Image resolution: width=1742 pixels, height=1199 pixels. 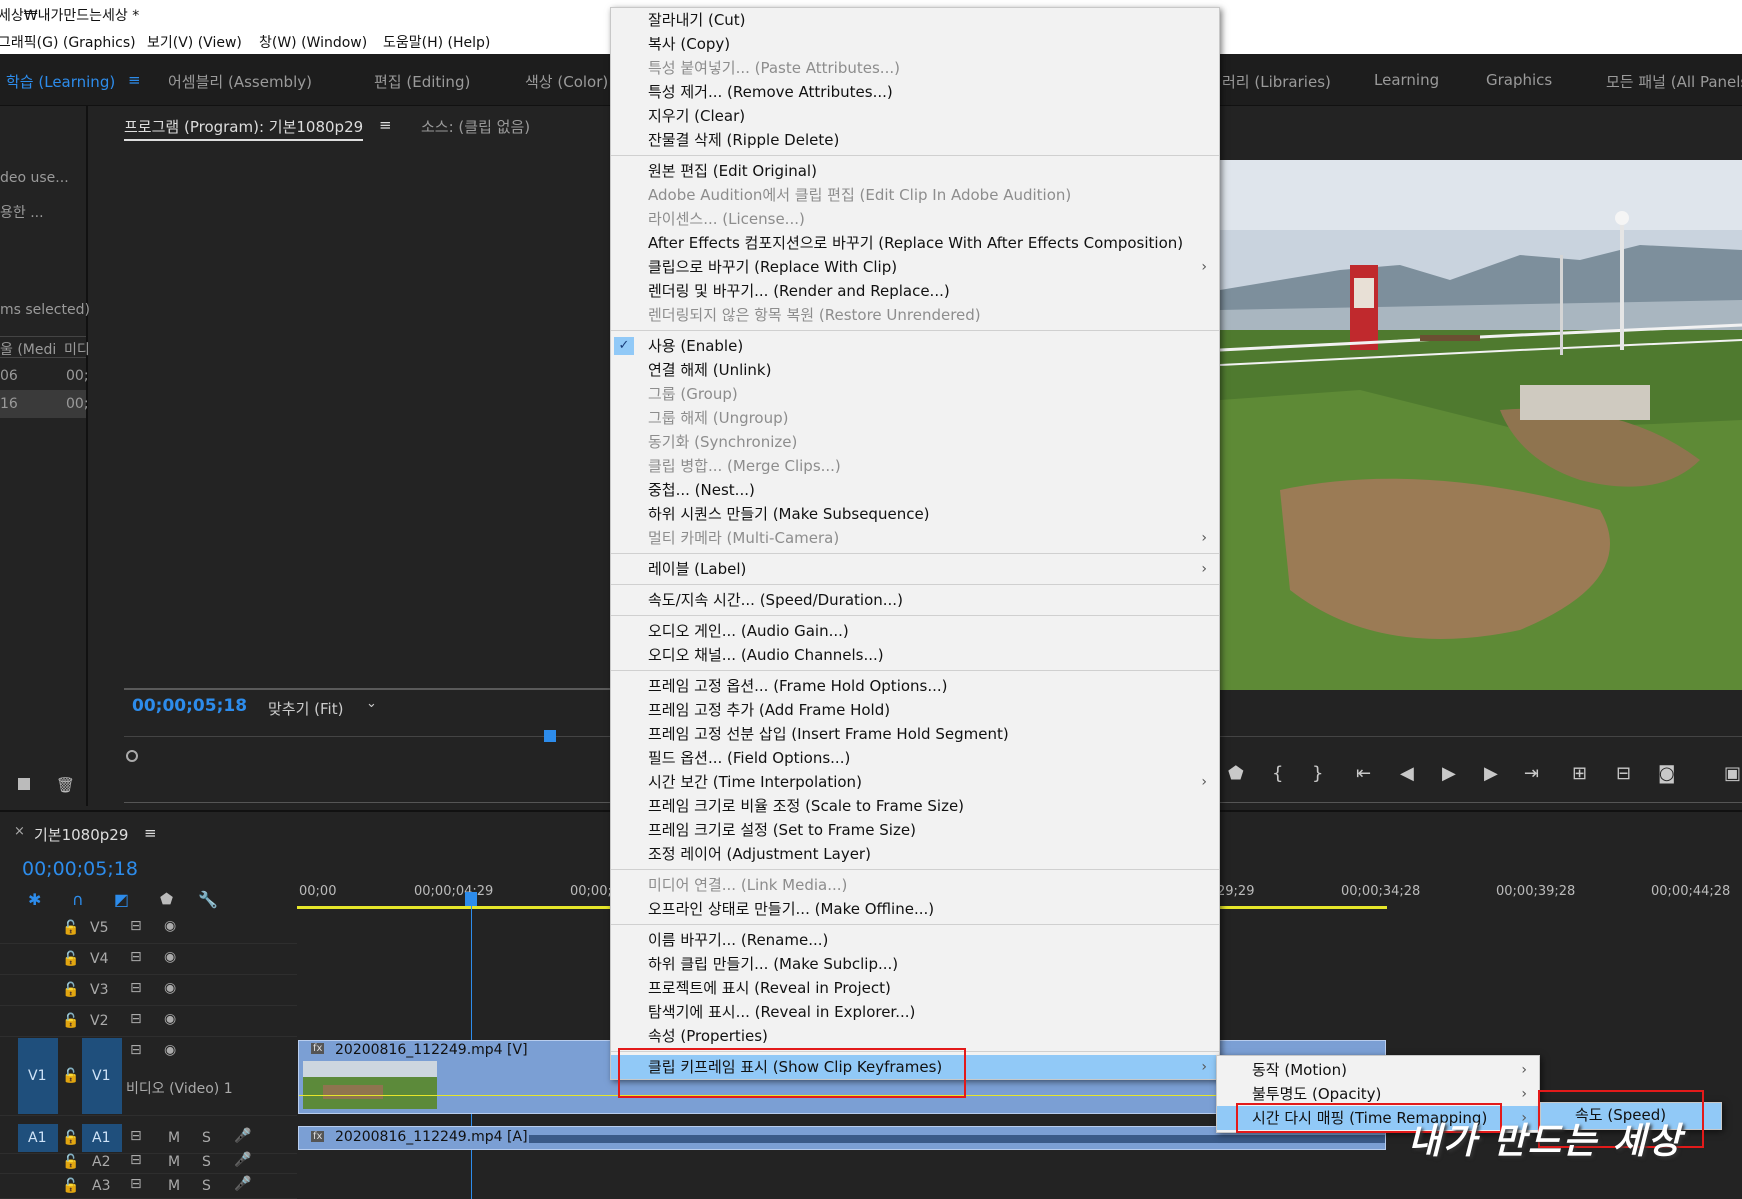 I want to click on menu-window: 창(W) (Window), so click(x=313, y=42).